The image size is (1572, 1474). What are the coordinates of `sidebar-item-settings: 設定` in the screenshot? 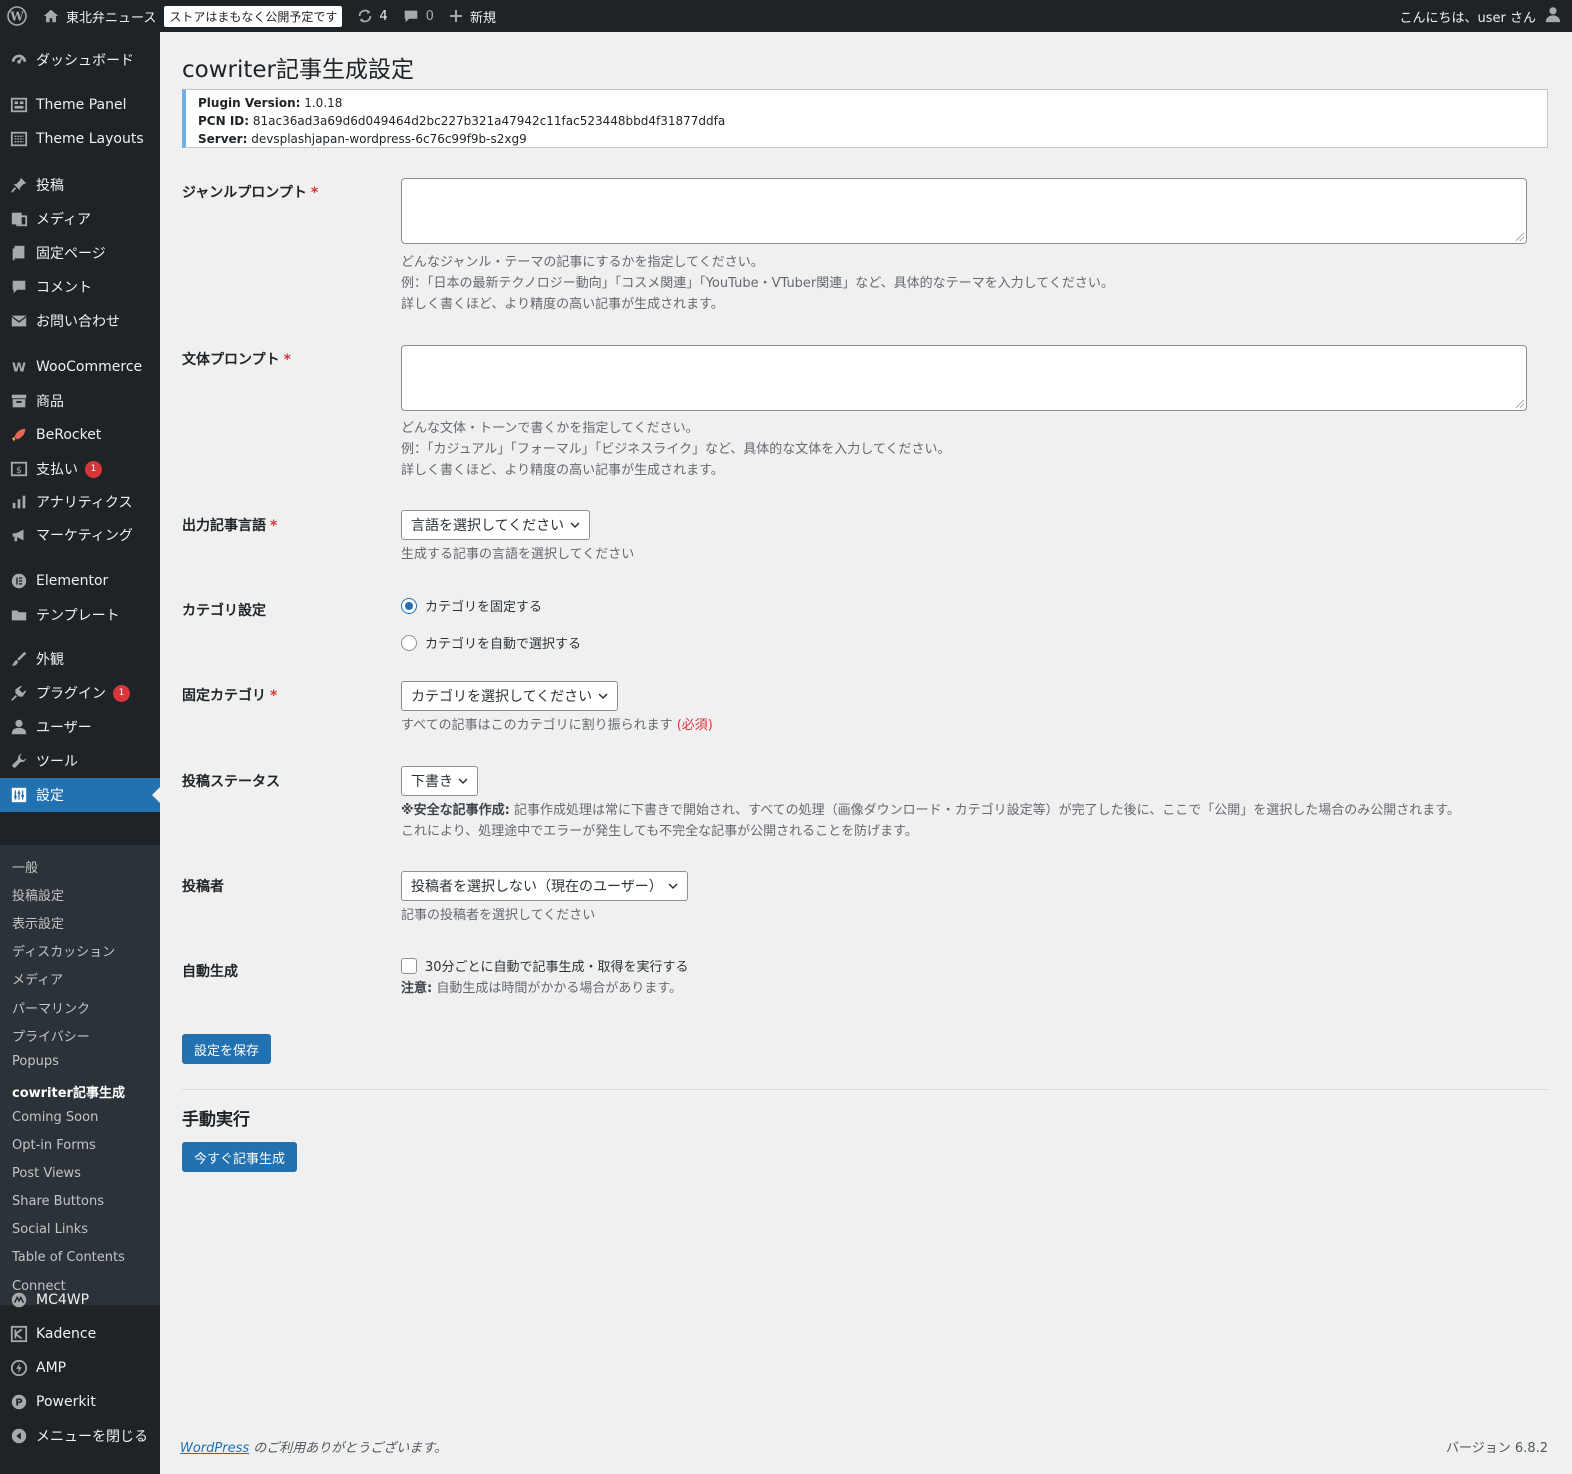 It's located at (80, 795).